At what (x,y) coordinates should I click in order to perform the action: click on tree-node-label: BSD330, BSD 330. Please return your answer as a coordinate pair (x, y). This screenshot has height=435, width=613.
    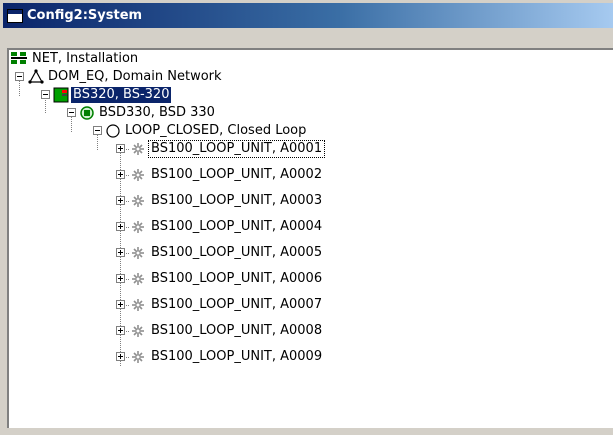
    Looking at the image, I should click on (157, 112).